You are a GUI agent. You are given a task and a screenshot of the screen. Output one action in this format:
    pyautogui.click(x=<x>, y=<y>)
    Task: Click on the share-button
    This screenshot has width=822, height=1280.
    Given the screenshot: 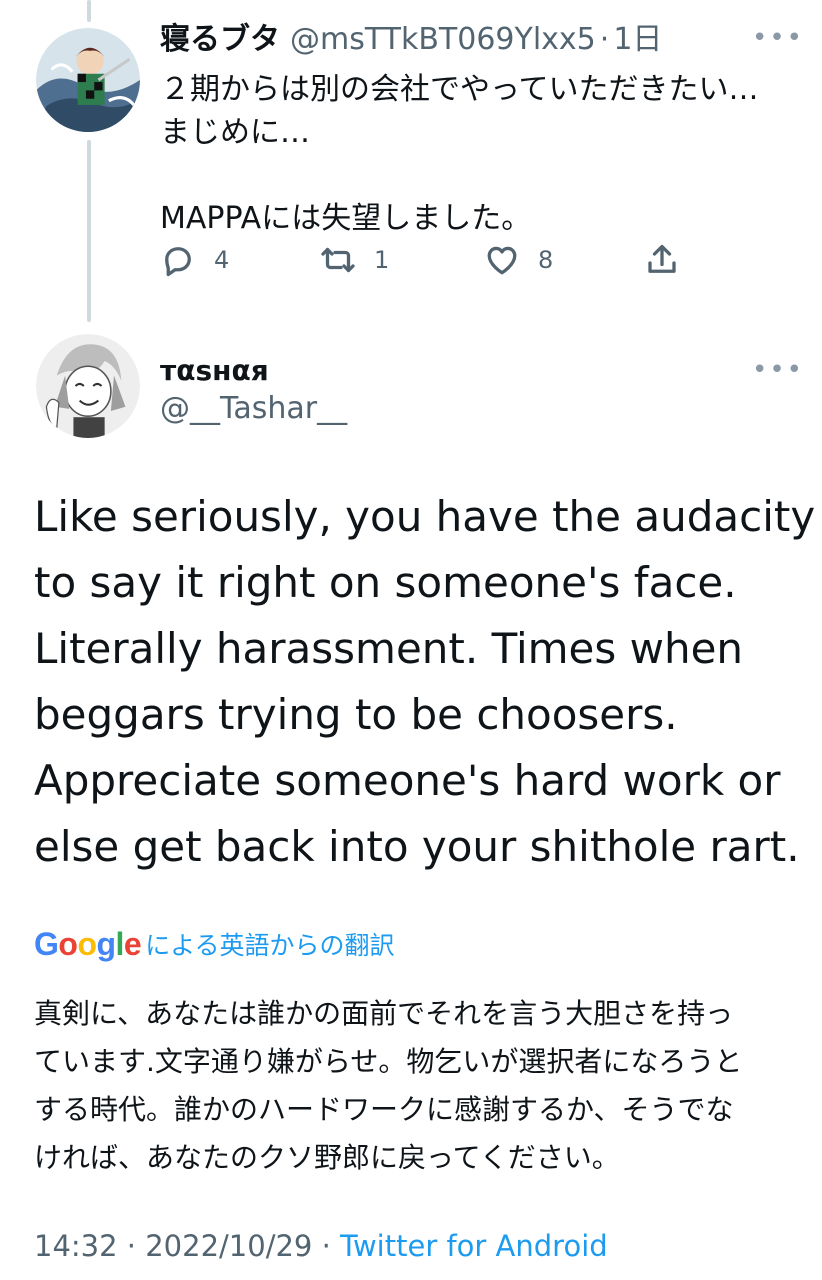 What is the action you would take?
    pyautogui.click(x=662, y=260)
    